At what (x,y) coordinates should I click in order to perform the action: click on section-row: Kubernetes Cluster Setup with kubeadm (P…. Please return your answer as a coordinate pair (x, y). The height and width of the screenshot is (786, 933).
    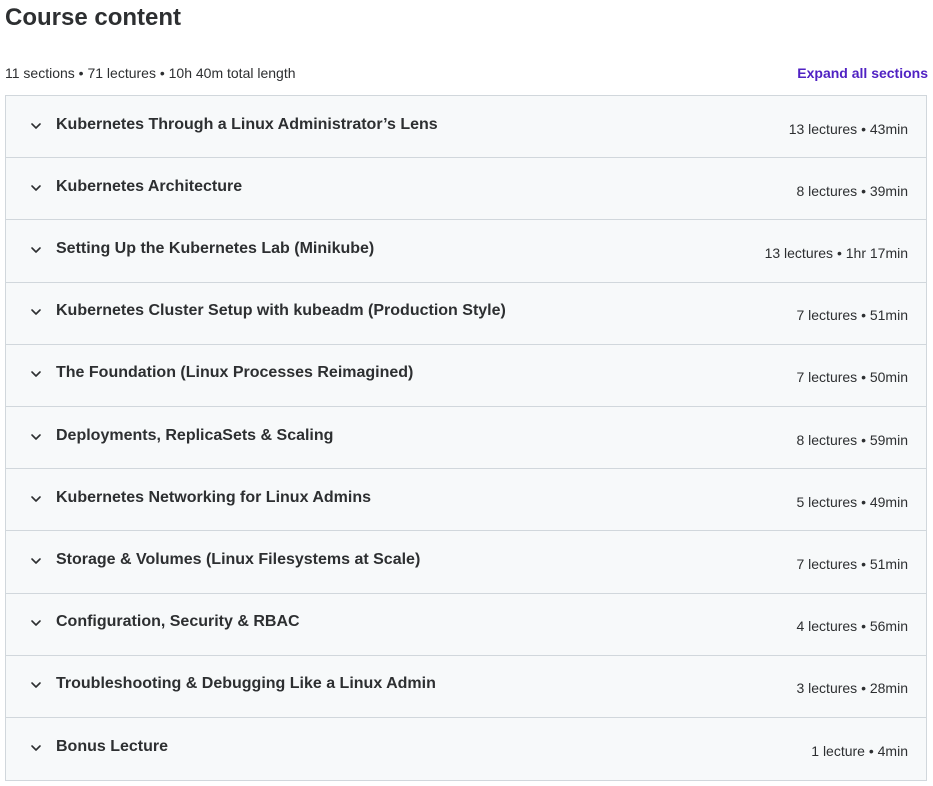
    Looking at the image, I should click on (466, 313).